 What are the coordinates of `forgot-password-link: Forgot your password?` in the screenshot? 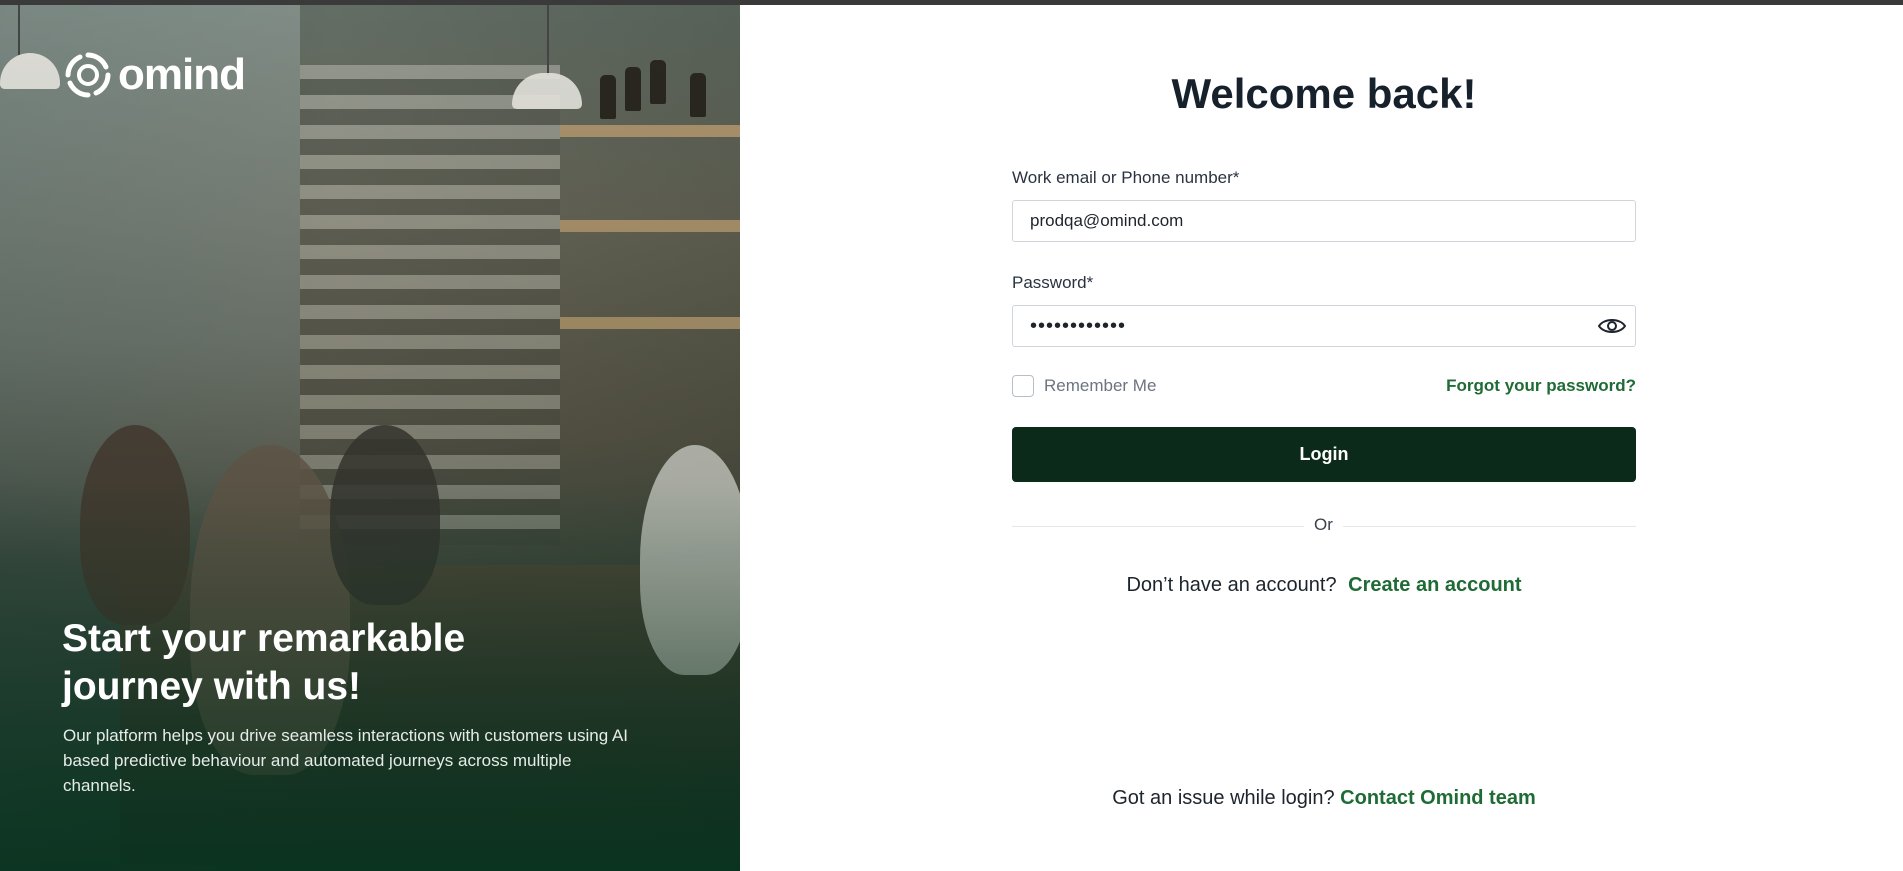 It's located at (1541, 386).